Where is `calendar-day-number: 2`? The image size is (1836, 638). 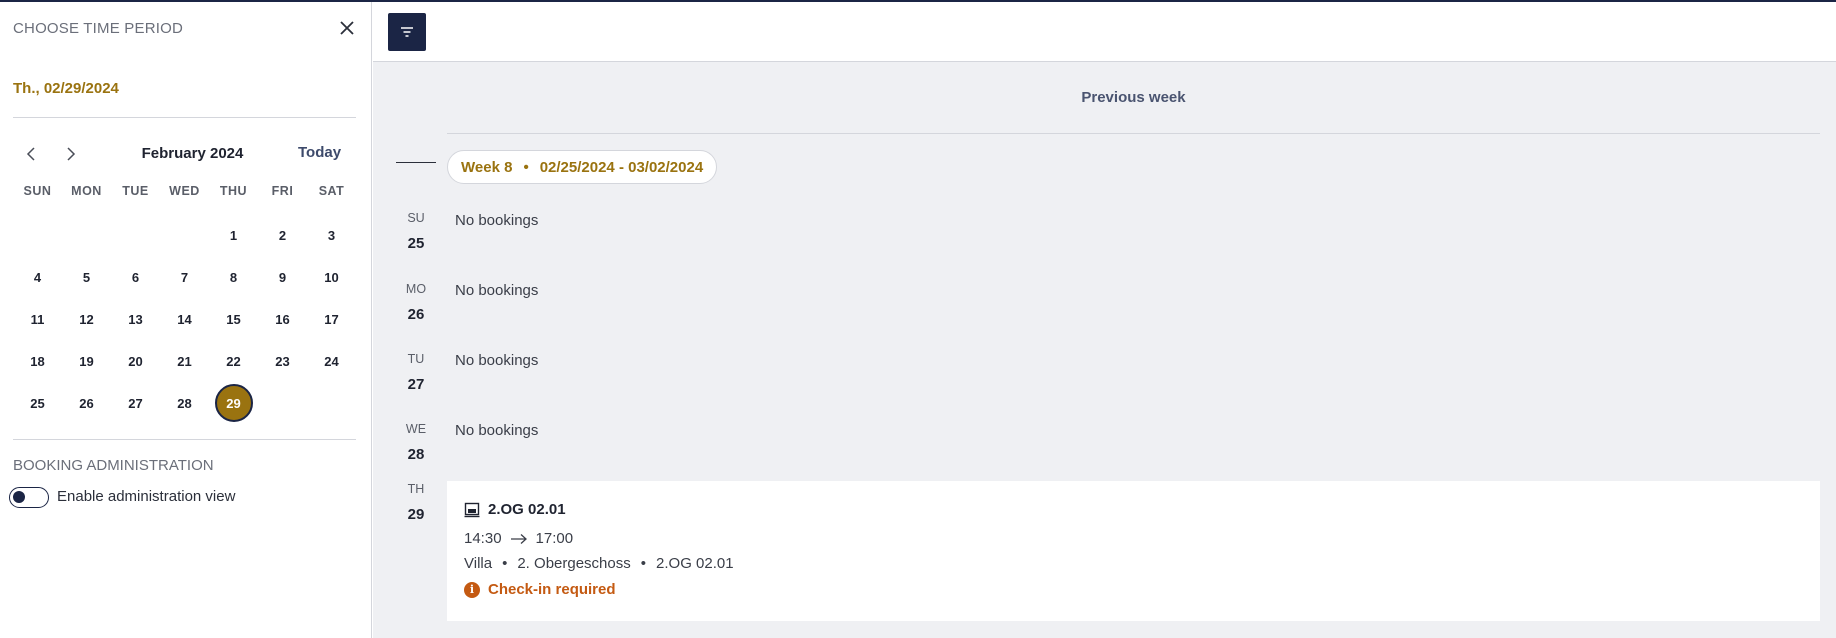
calendar-day-number: 2 is located at coordinates (282, 235).